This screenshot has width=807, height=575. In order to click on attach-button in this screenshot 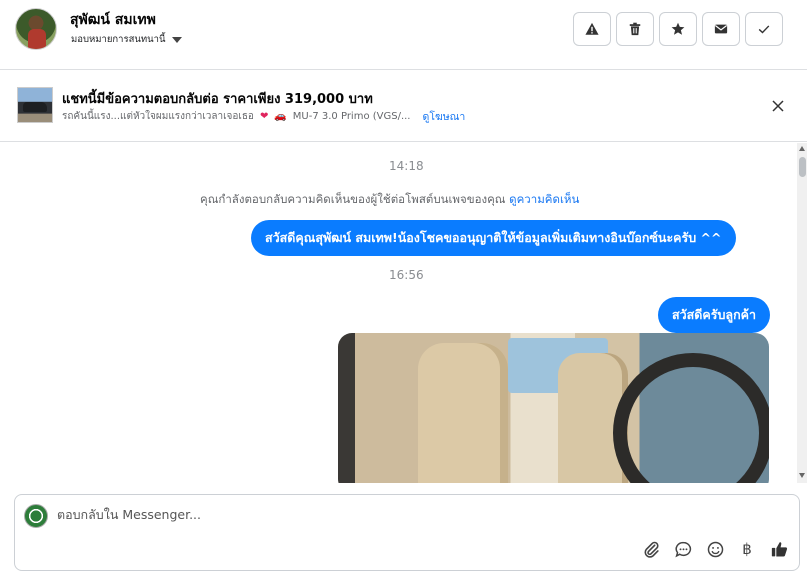, I will do `click(651, 549)`.